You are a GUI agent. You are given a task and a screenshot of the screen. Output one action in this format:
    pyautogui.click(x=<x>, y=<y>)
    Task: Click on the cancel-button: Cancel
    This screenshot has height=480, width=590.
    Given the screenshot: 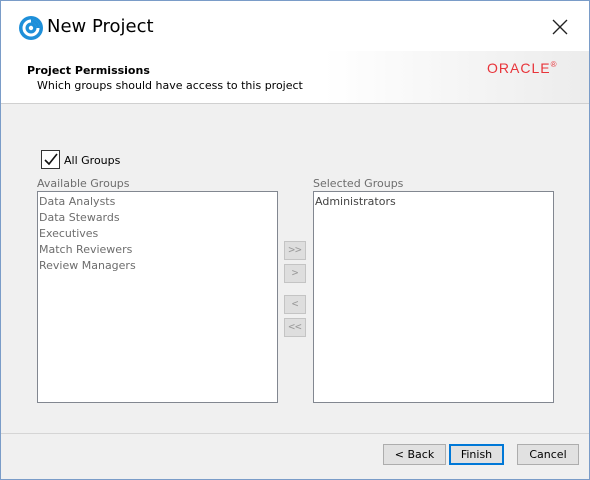 What is the action you would take?
    pyautogui.click(x=548, y=454)
    